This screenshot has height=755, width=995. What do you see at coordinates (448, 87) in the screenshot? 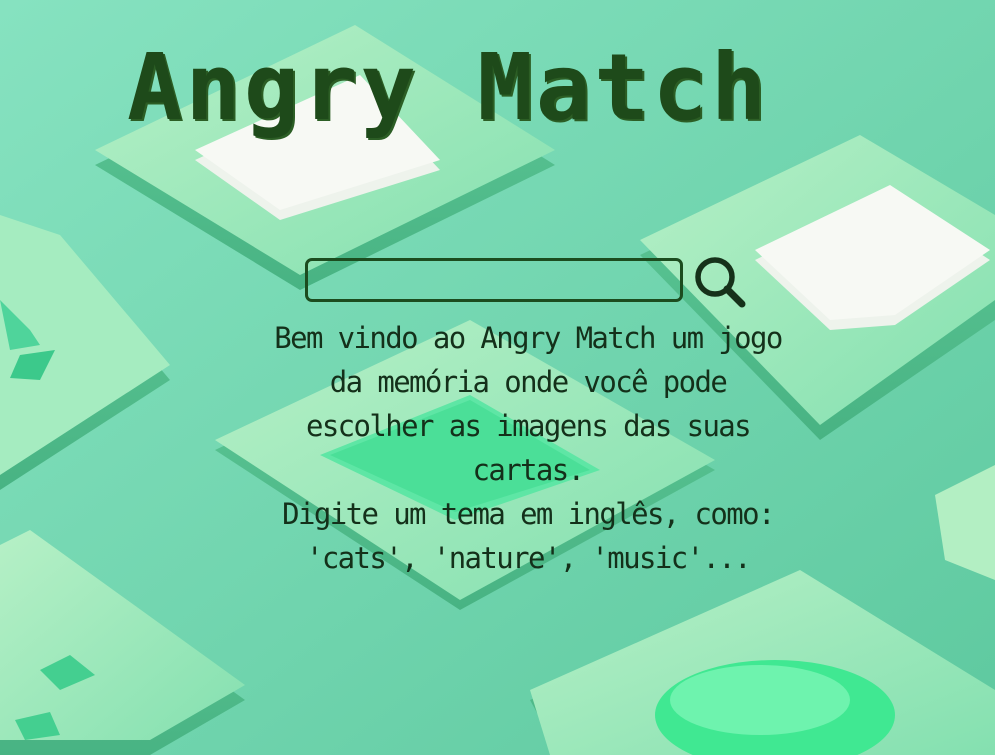
I see `game-title: Angry Match` at bounding box center [448, 87].